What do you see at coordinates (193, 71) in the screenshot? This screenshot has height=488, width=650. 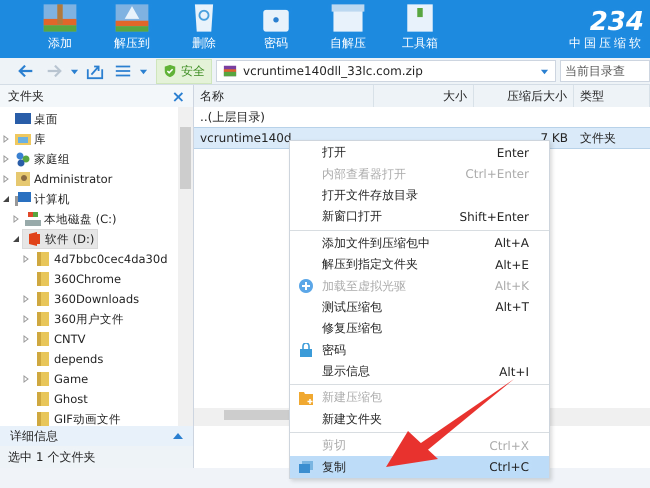 I see `safety-label: 安全` at bounding box center [193, 71].